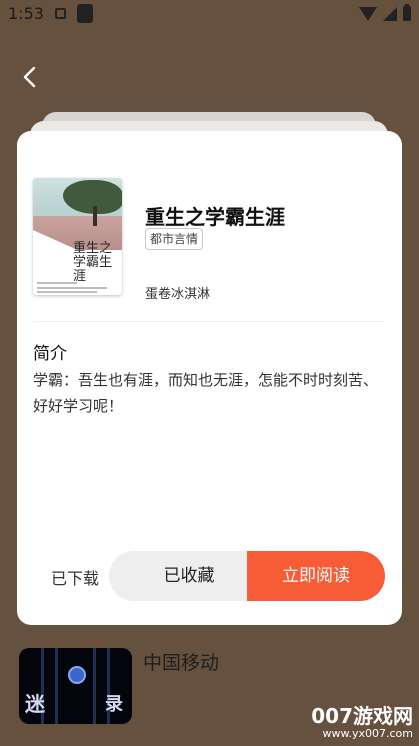  What do you see at coordinates (114, 704) in the screenshot?
I see `ad-decor-glyph: 录` at bounding box center [114, 704].